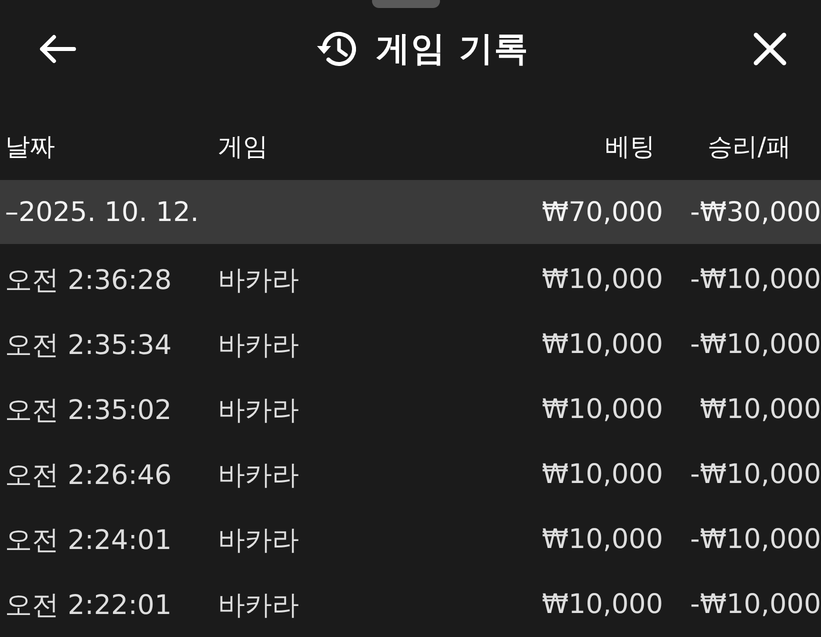  What do you see at coordinates (88, 281) in the screenshot?
I see `time-cell-text: 오전 2:36:28` at bounding box center [88, 281].